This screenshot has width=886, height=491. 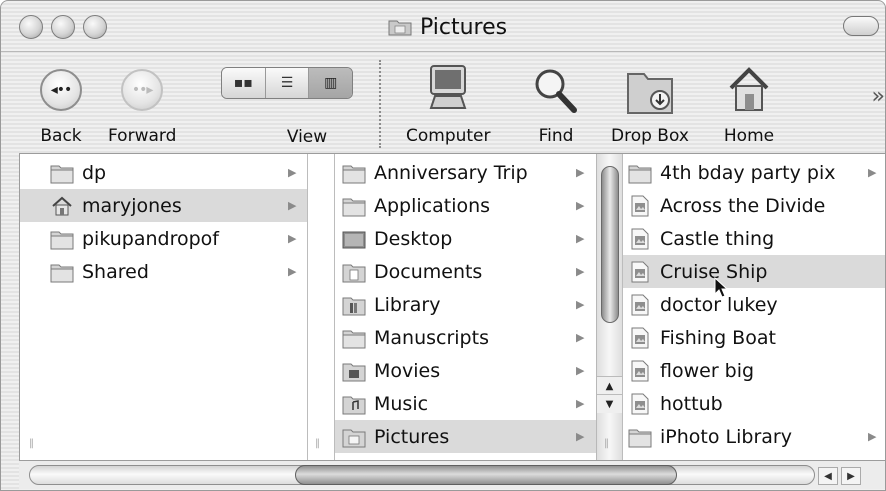 I want to click on horizontal-scrollbar: ◀ ▶, so click(x=452, y=474).